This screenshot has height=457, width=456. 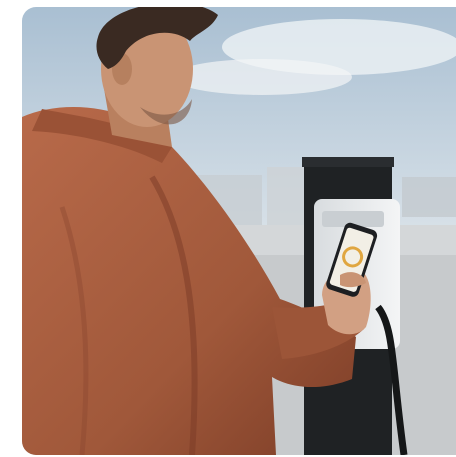 What do you see at coordinates (262, 77) in the screenshot?
I see `cloud` at bounding box center [262, 77].